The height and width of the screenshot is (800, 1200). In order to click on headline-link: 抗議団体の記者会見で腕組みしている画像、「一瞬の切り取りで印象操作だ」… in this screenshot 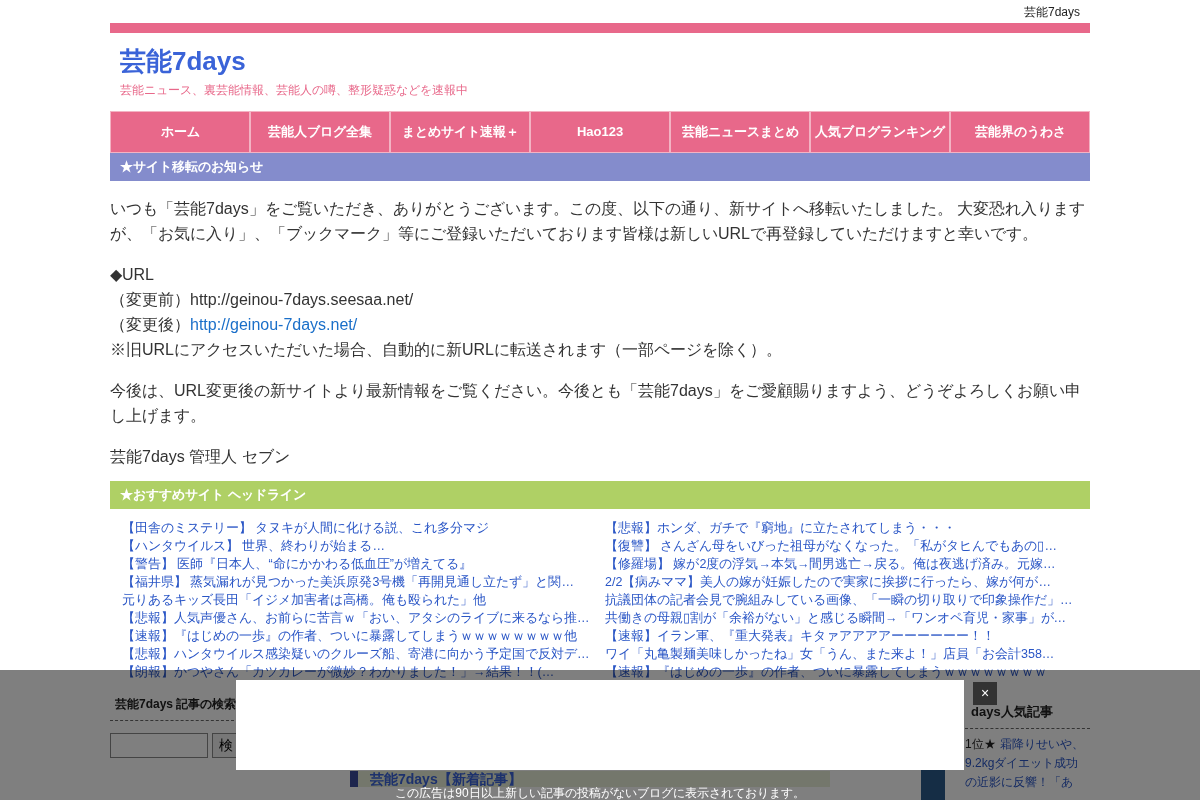, I will do `click(839, 600)`.